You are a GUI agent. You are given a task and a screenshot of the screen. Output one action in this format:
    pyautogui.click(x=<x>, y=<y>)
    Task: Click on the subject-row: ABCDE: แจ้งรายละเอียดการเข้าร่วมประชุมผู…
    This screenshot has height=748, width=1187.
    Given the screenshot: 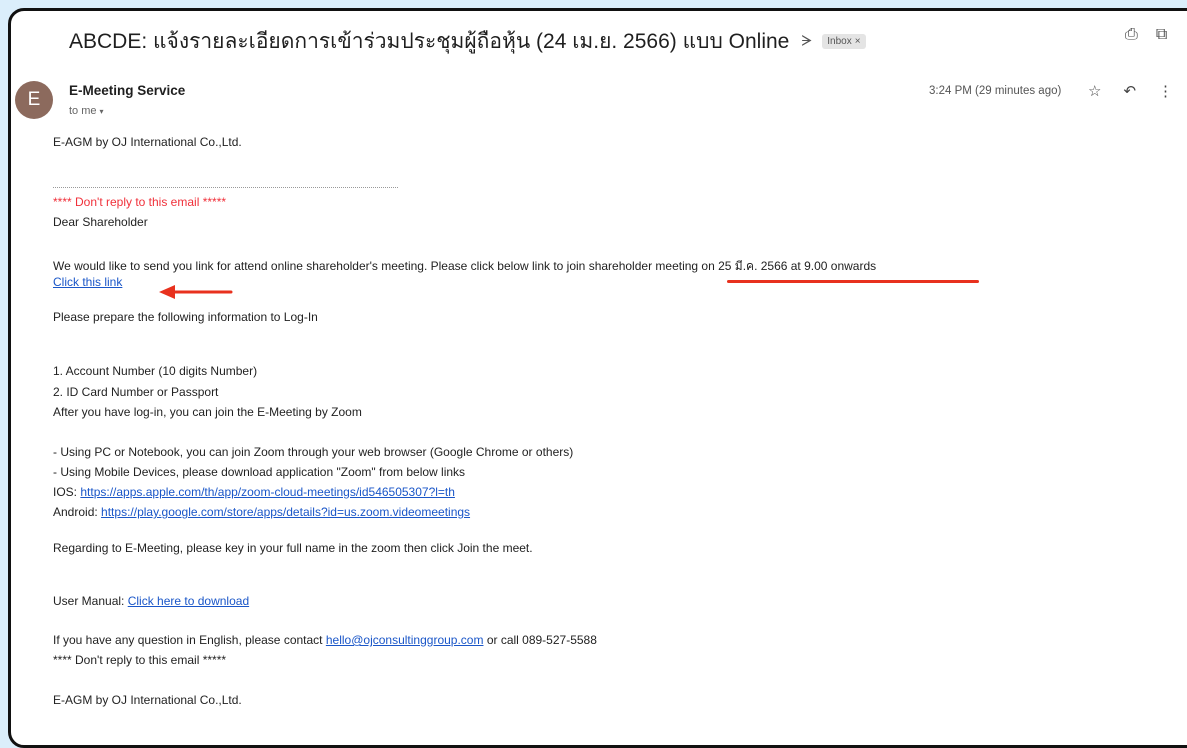 What is the action you would take?
    pyautogui.click(x=467, y=41)
    